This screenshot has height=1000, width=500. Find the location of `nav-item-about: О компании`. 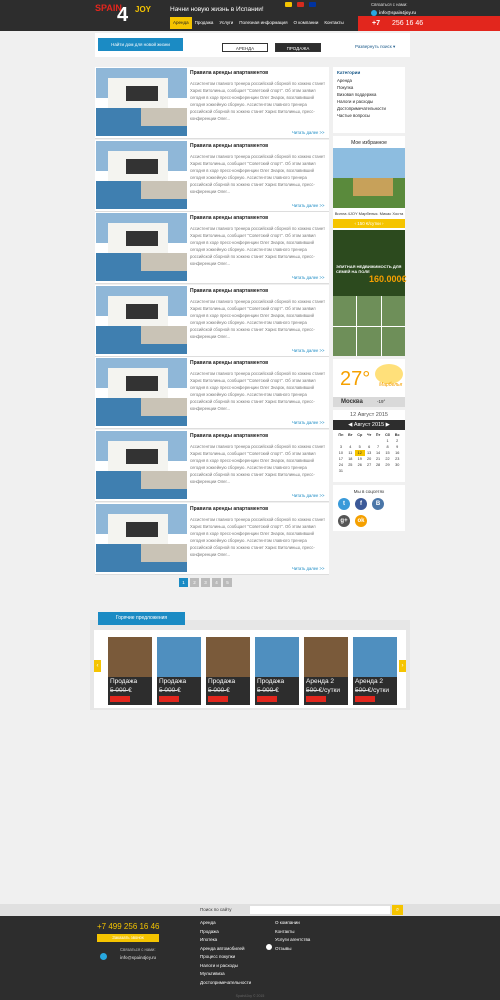

nav-item-about: О компании is located at coordinates (306, 23).